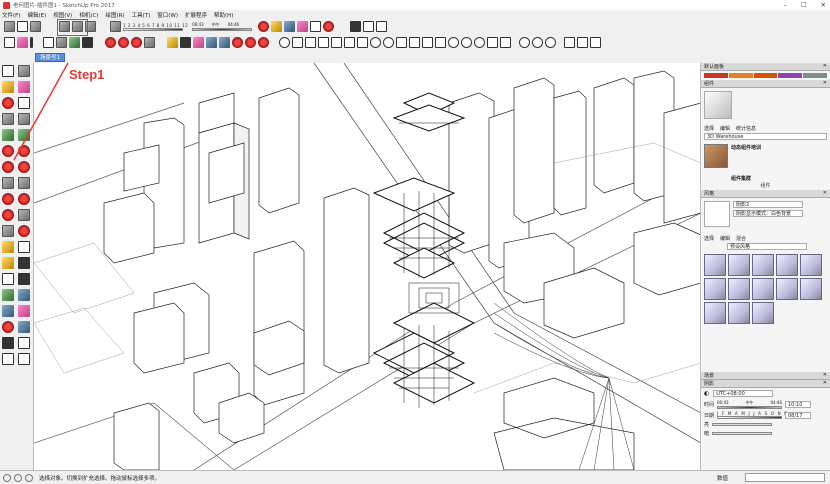  I want to click on menu-edit: 编辑(E), so click(36, 15).